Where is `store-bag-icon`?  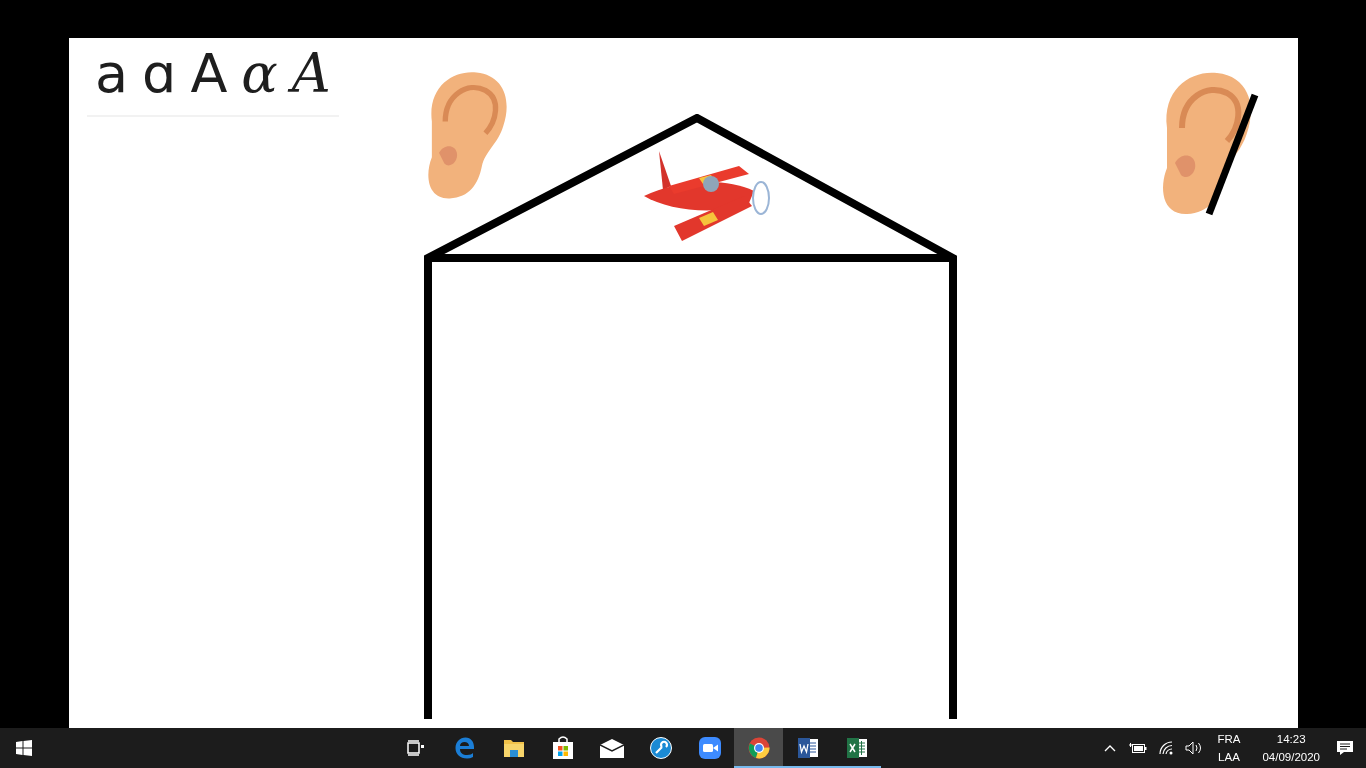
store-bag-icon is located at coordinates (562, 748).